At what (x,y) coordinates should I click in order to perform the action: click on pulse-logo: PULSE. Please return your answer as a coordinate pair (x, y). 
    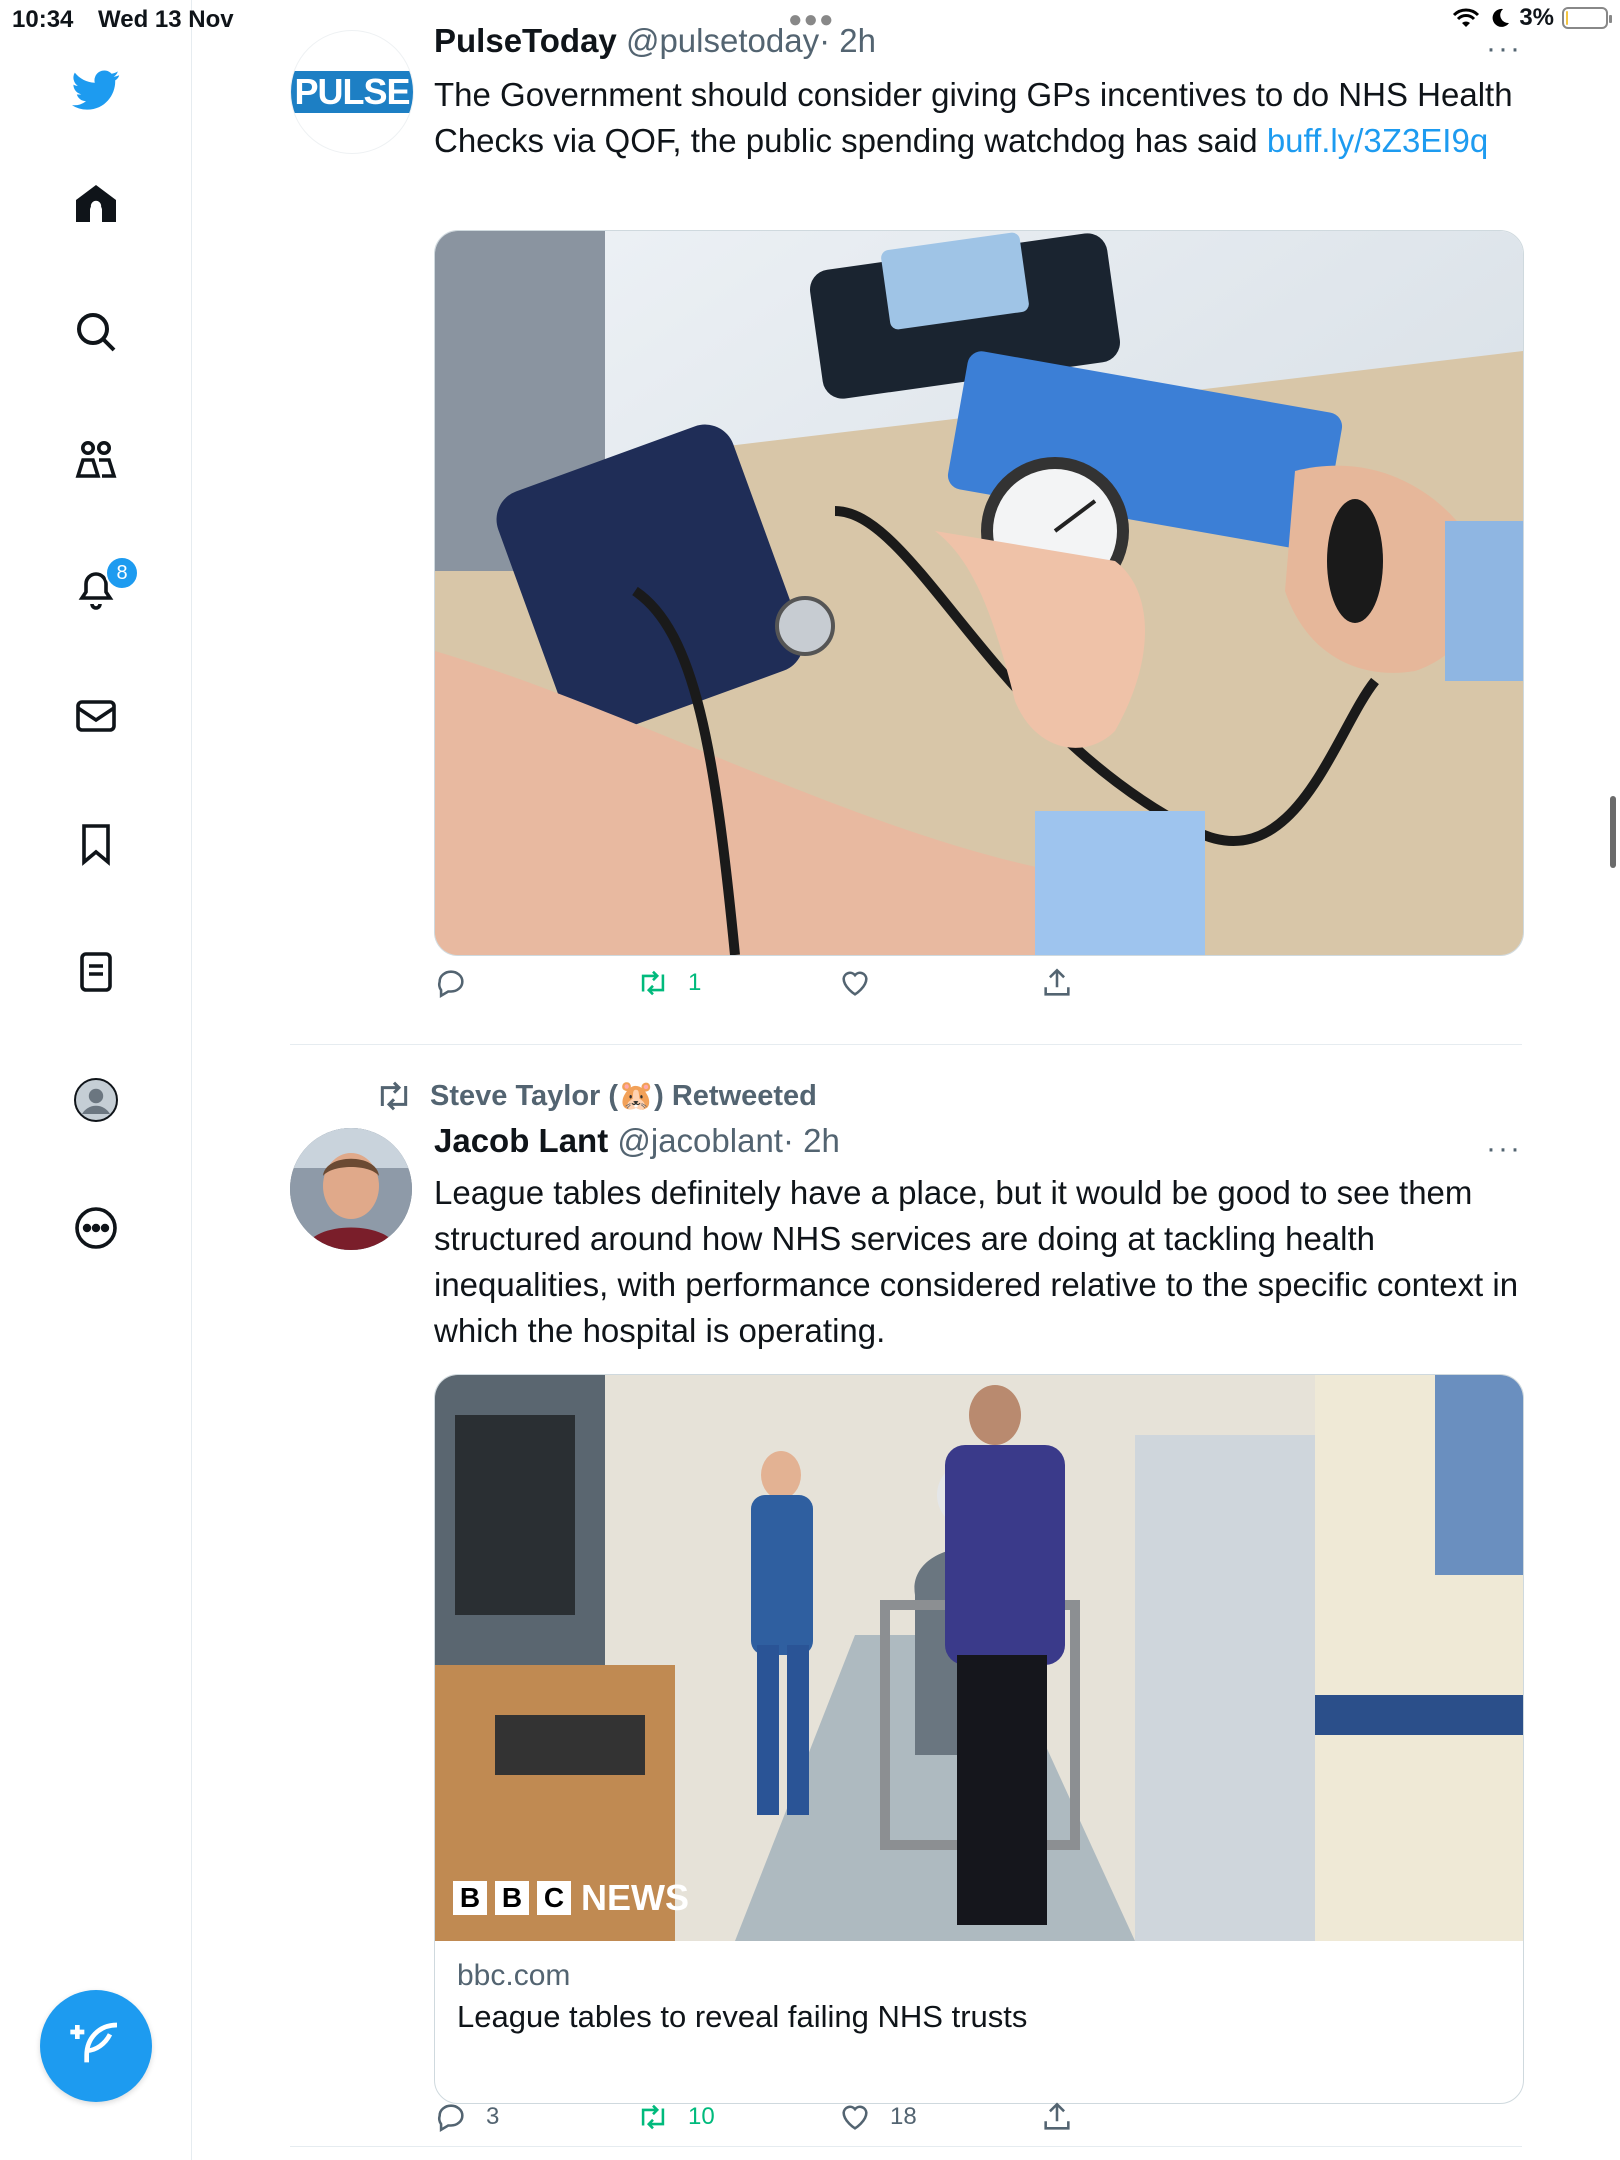
    Looking at the image, I should click on (352, 92).